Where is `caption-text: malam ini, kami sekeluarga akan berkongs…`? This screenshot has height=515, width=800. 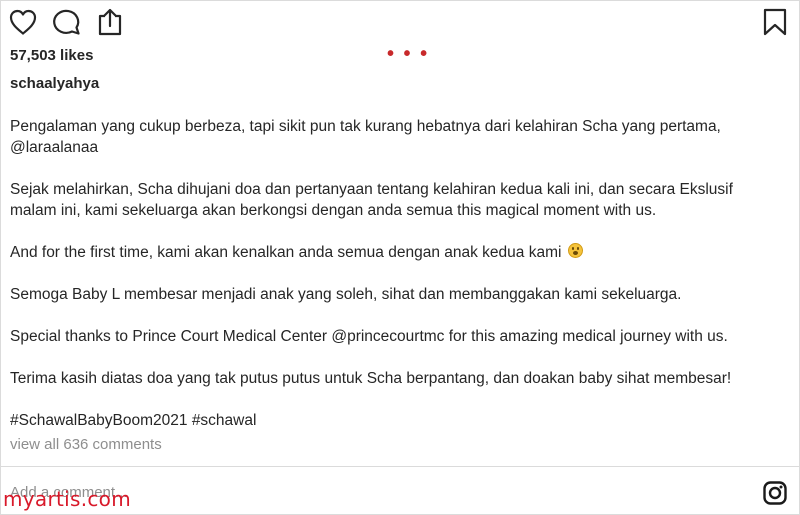
caption-text: malam ini, kami sekeluarga akan berkongs… is located at coordinates (333, 210).